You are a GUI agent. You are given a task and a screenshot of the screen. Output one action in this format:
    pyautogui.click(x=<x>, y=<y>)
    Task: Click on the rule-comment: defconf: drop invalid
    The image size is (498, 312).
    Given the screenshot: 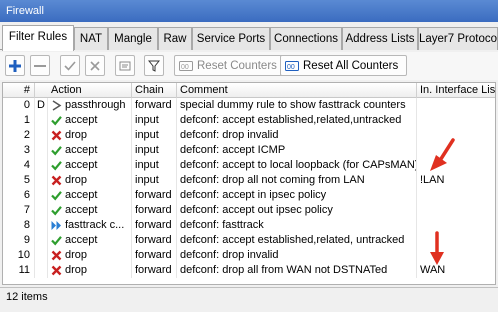 What is the action you would take?
    pyautogui.click(x=297, y=135)
    